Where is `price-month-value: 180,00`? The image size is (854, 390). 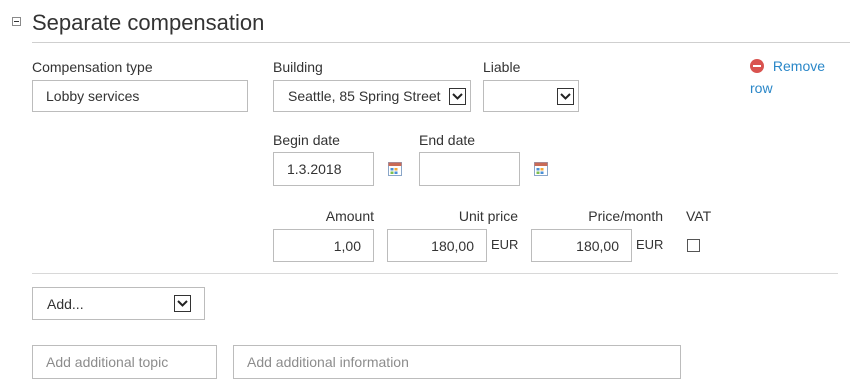 price-month-value: 180,00 is located at coordinates (597, 245).